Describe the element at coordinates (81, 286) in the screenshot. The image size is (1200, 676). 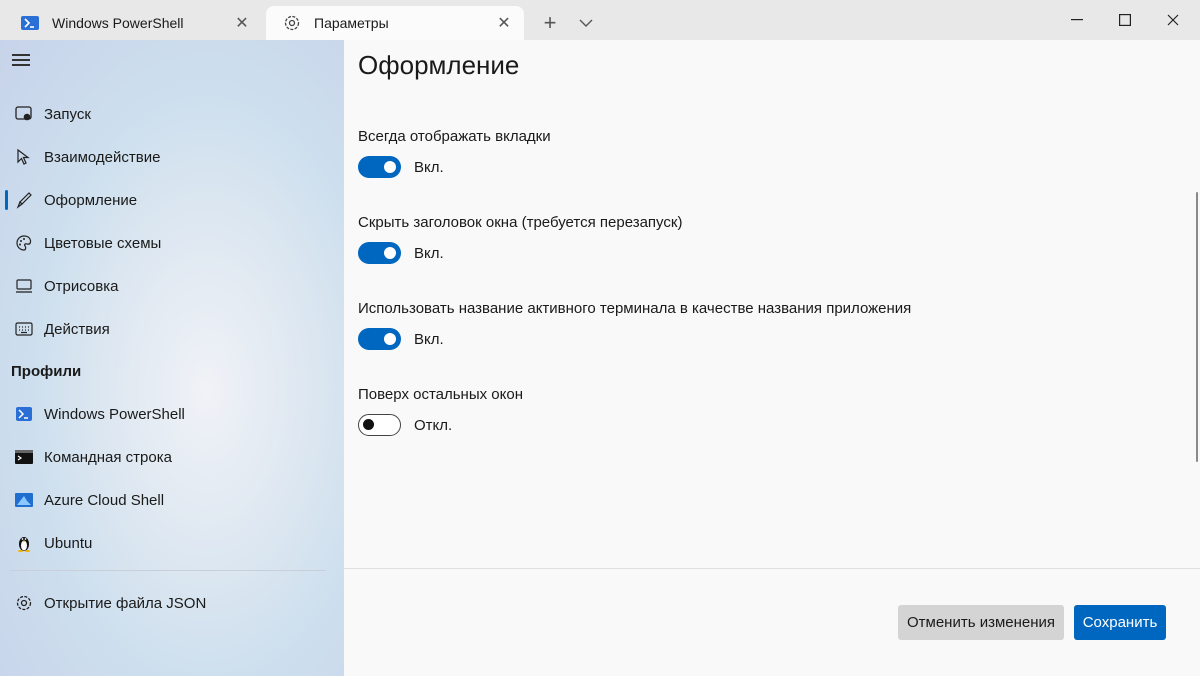
I see `sidebar-item-label: Отрисовка` at that location.